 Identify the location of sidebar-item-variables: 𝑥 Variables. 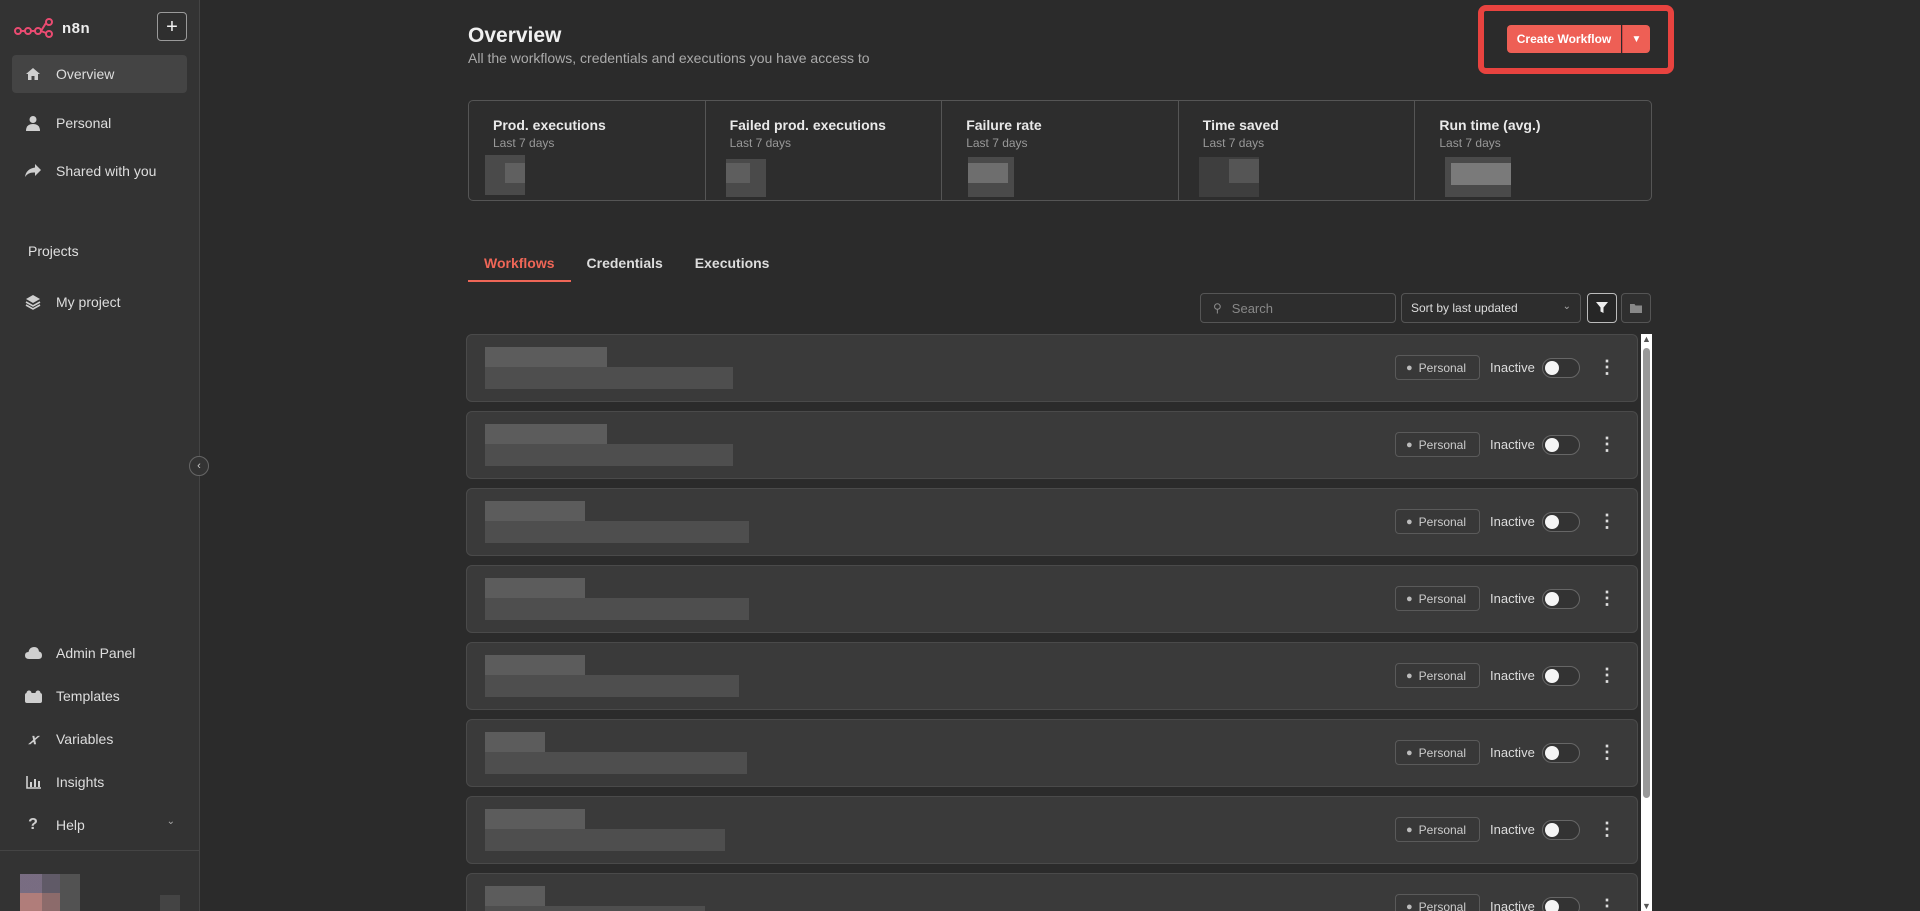
(99, 739).